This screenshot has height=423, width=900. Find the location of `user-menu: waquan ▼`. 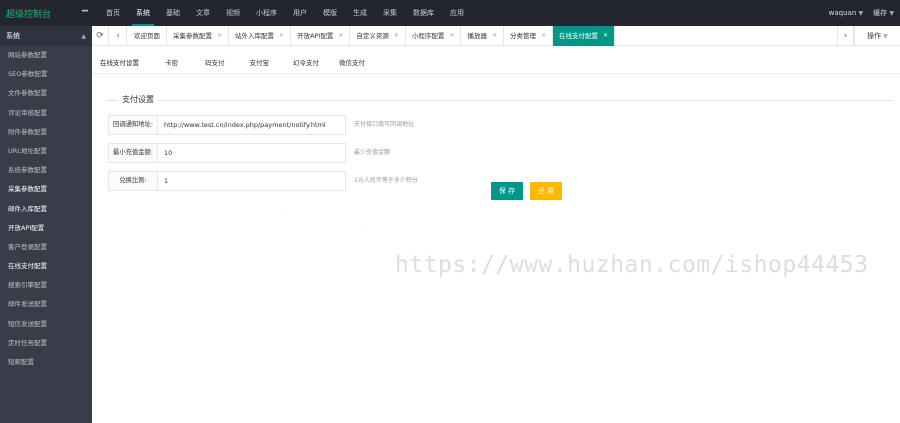

user-menu: waquan ▼ is located at coordinates (846, 13).